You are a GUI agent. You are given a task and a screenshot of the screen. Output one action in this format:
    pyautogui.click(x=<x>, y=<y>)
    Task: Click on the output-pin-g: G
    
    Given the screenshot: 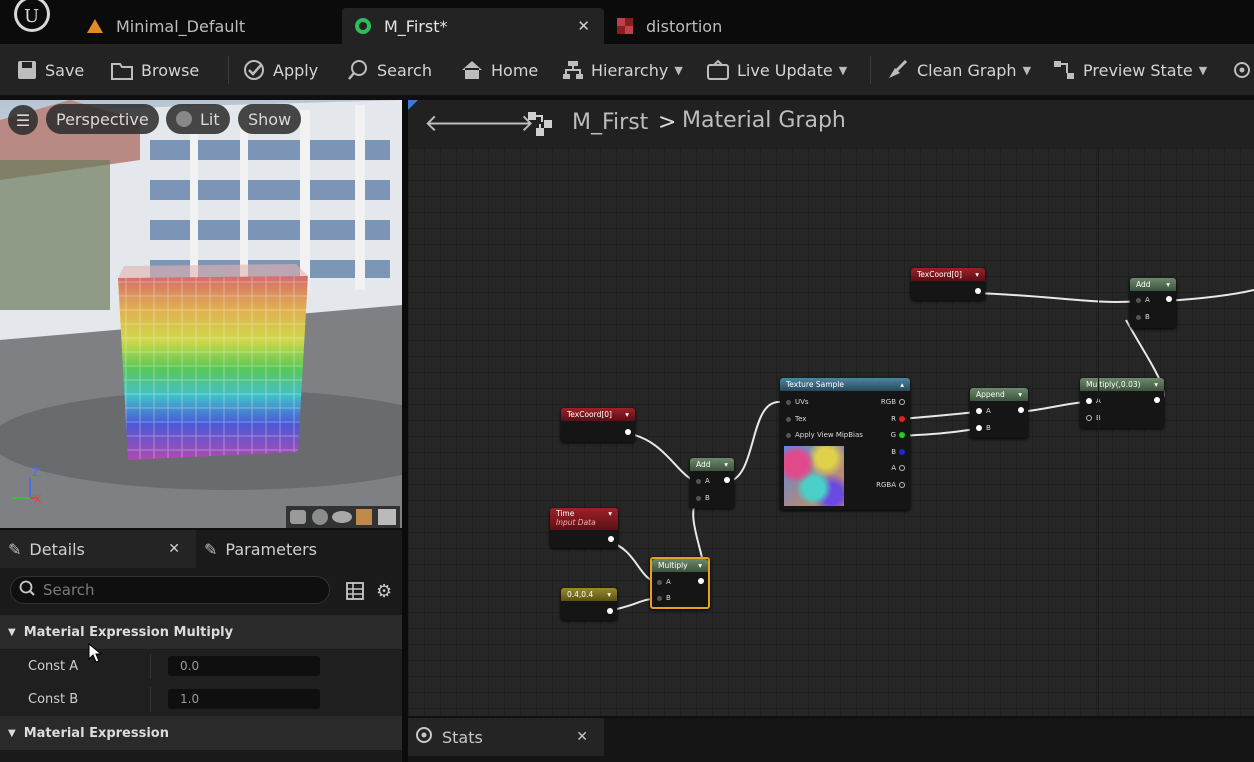 What is the action you would take?
    pyautogui.click(x=898, y=435)
    